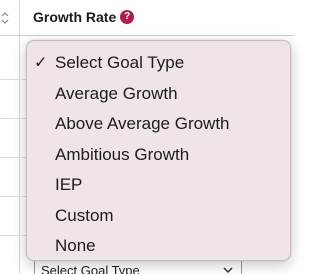  Describe the element at coordinates (19, 137) in the screenshot. I see `column-divider` at that location.